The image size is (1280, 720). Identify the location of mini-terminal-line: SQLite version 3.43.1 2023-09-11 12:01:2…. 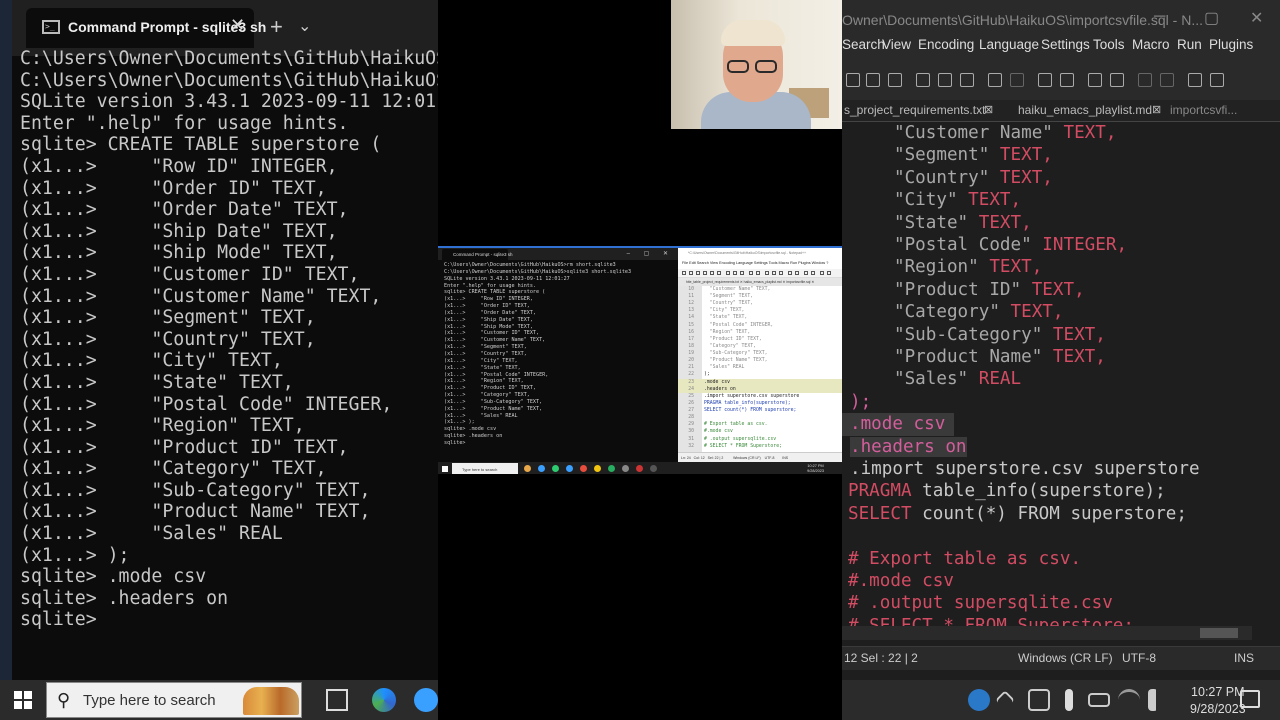
(507, 278).